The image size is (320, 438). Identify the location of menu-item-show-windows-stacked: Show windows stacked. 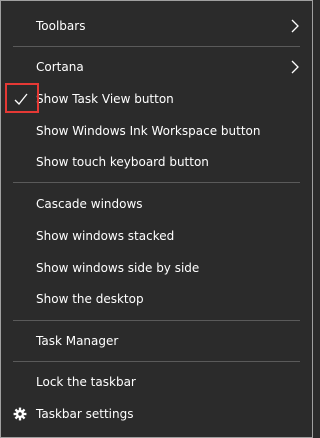
(156, 236).